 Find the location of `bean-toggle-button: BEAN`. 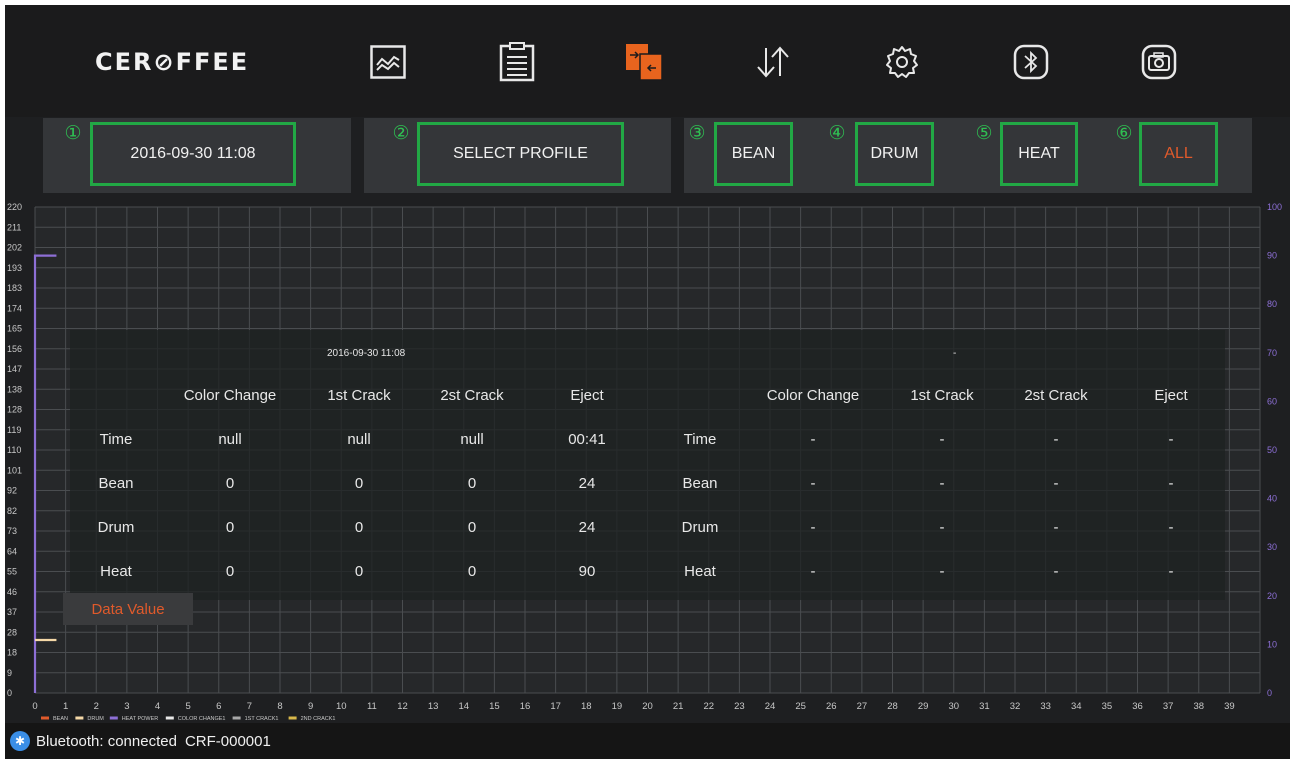

bean-toggle-button: BEAN is located at coordinates (753, 154).